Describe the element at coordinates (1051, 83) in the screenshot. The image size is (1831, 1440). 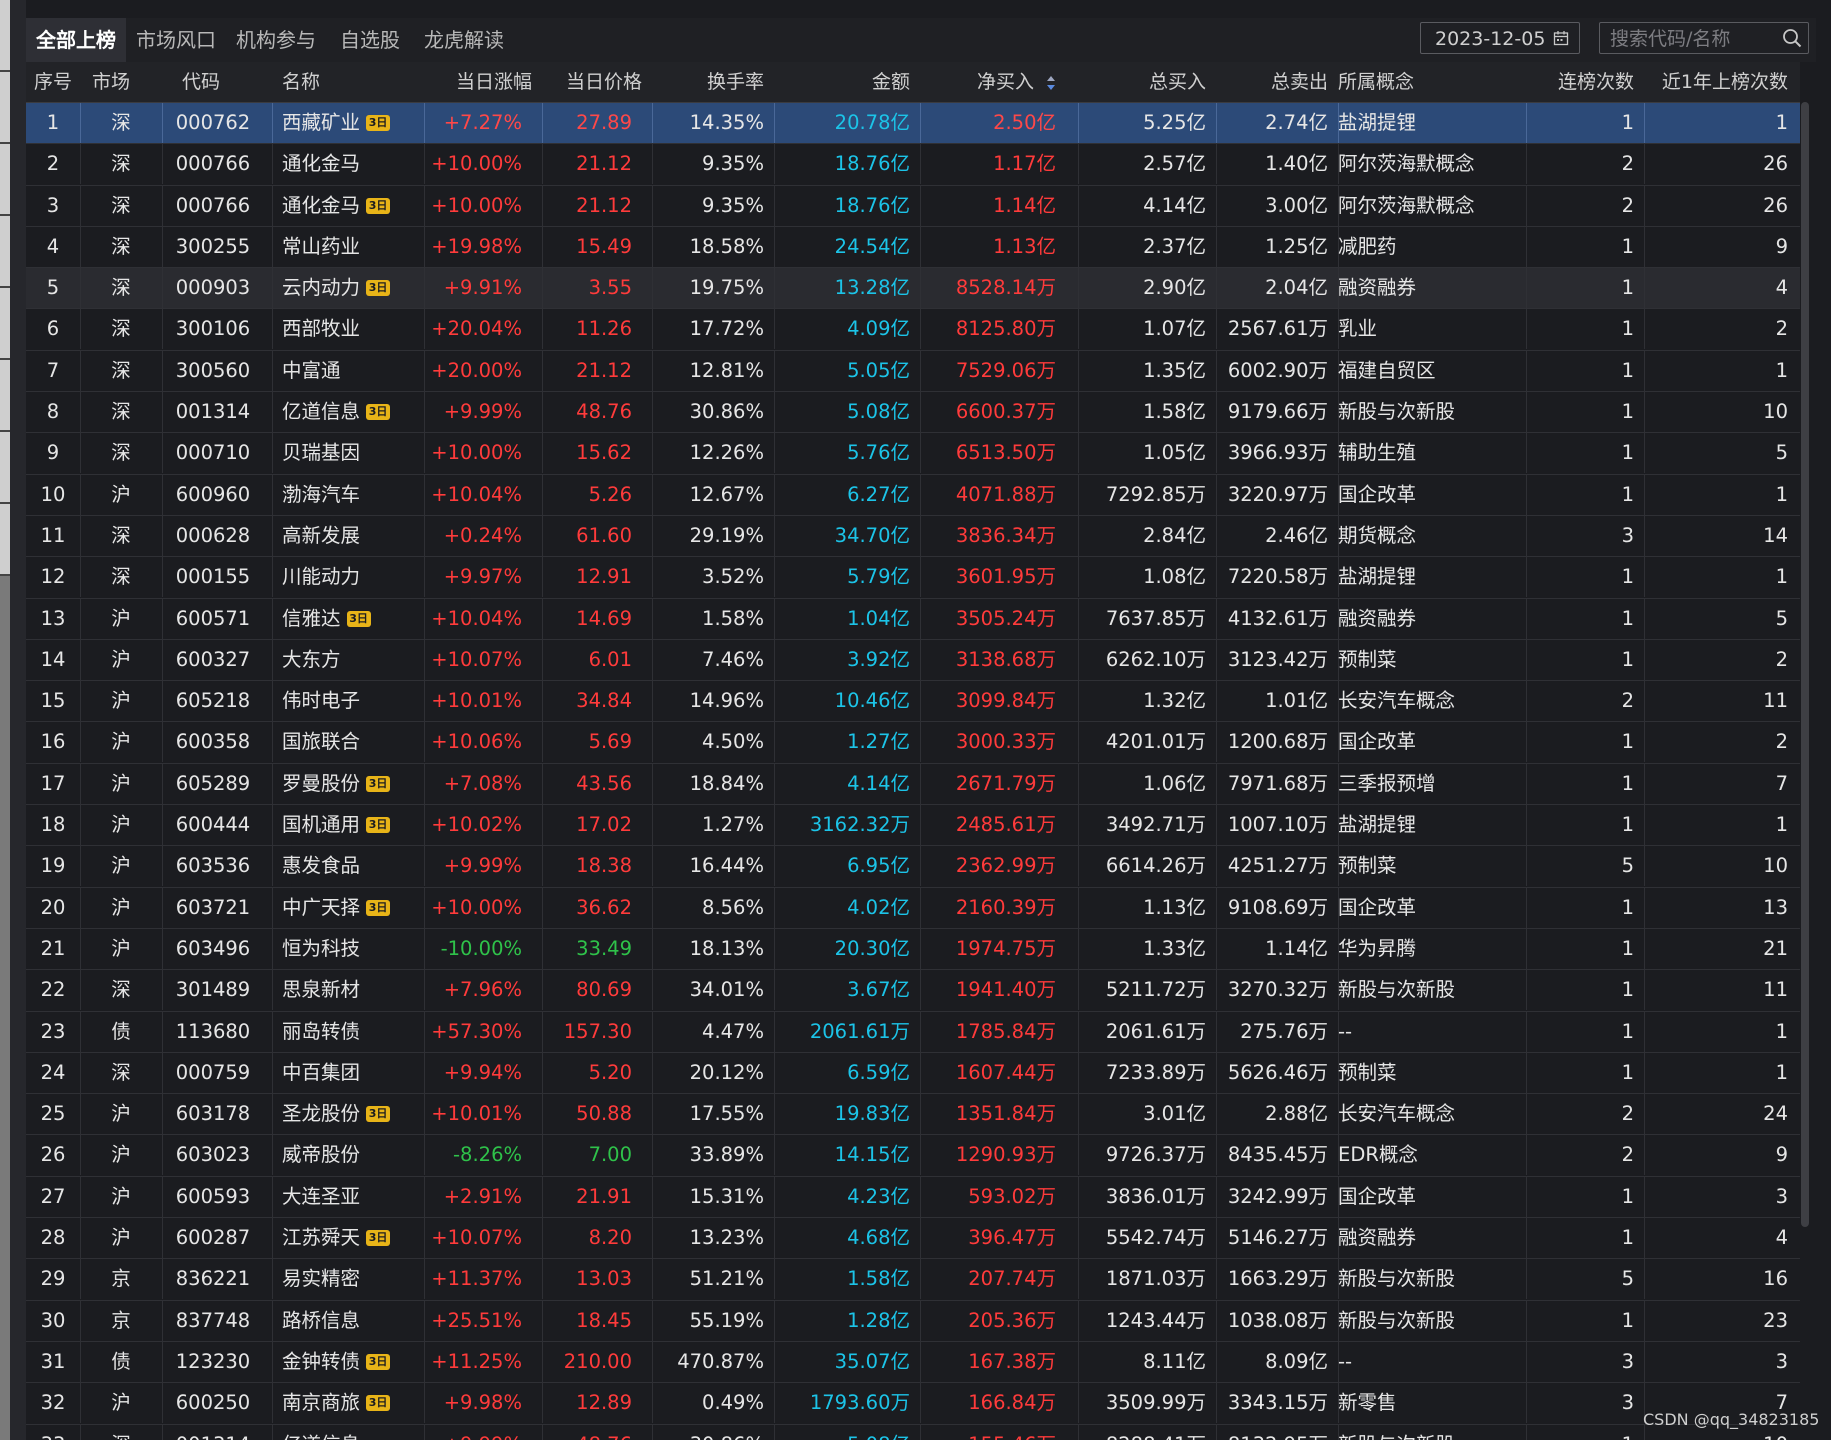
I see `sort-icon` at that location.